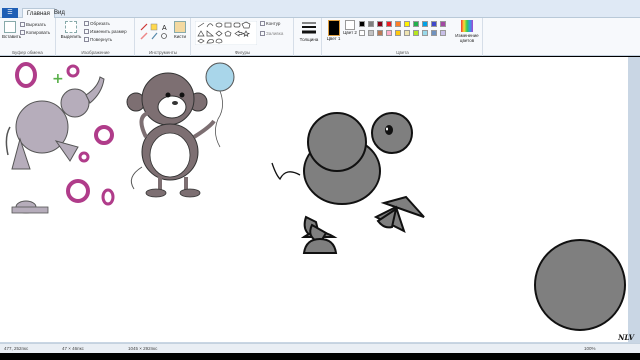 Image resolution: width=640 pixels, height=360 pixels. I want to click on tools-label: Инструменты, so click(163, 52).